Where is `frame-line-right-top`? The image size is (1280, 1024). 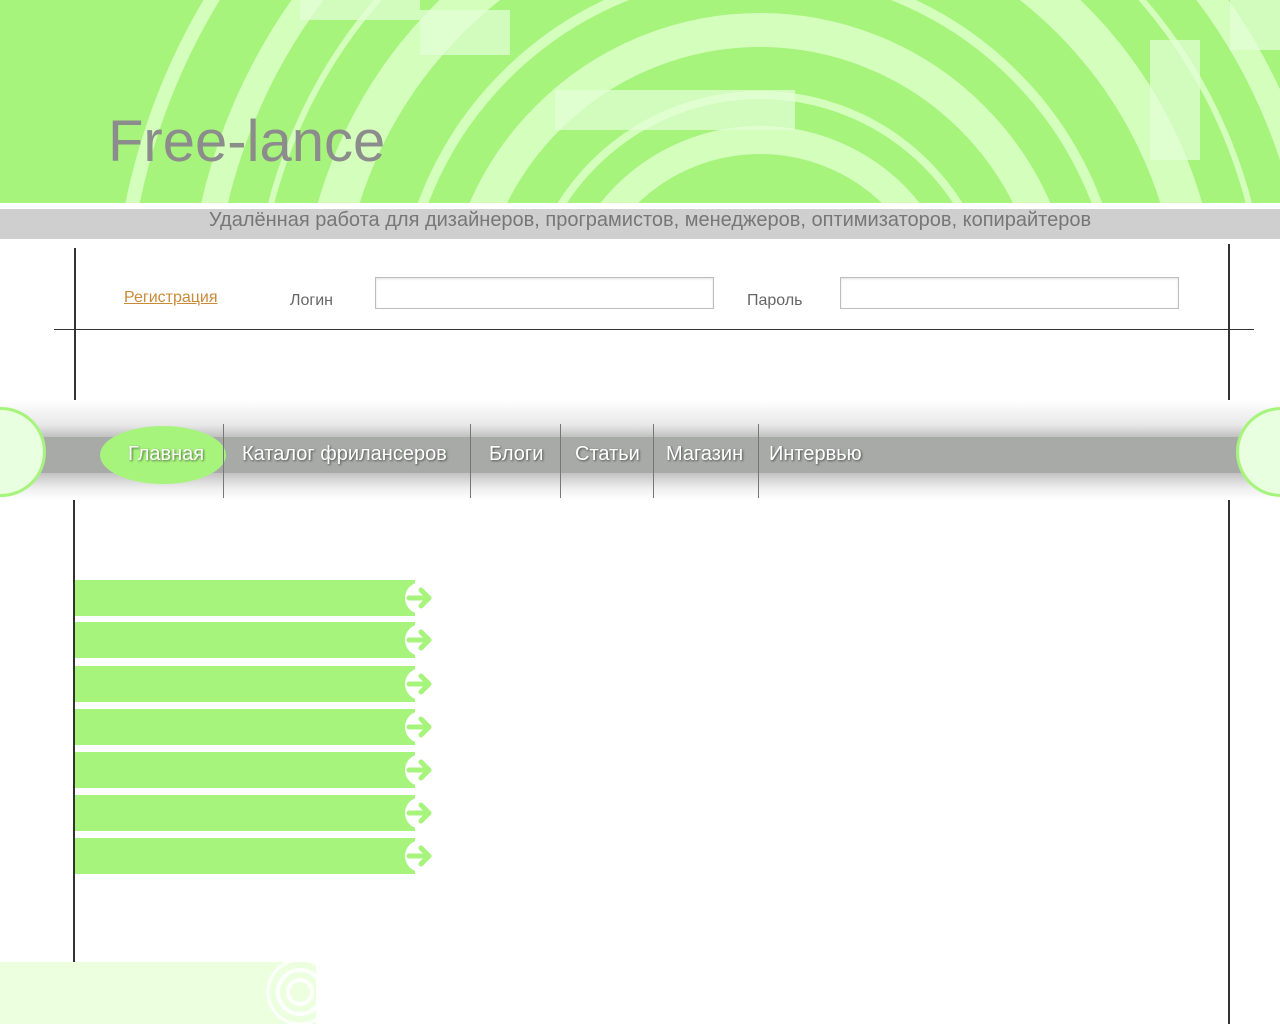 frame-line-right-top is located at coordinates (1229, 323).